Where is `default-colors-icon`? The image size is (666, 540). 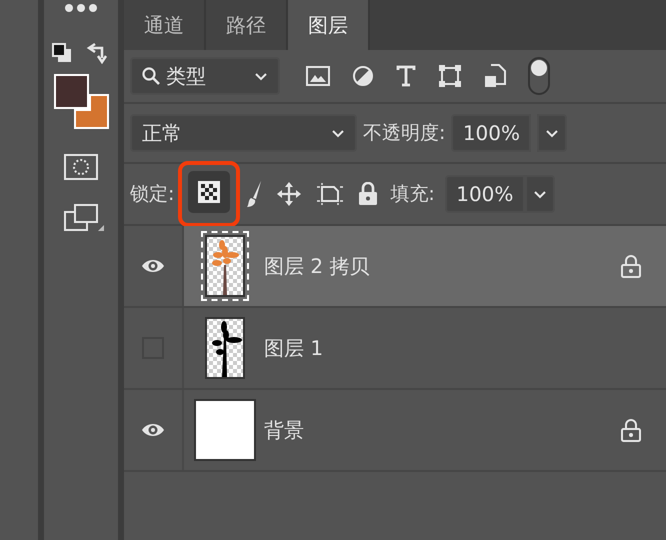 default-colors-icon is located at coordinates (62, 53).